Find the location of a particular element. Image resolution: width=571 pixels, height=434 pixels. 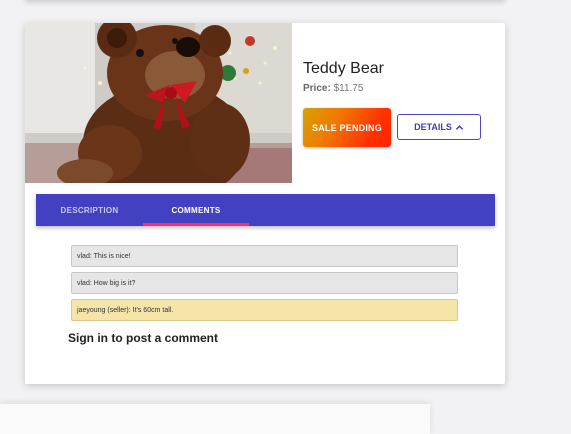

product-price: Price: $11.75 is located at coordinates (333, 88).